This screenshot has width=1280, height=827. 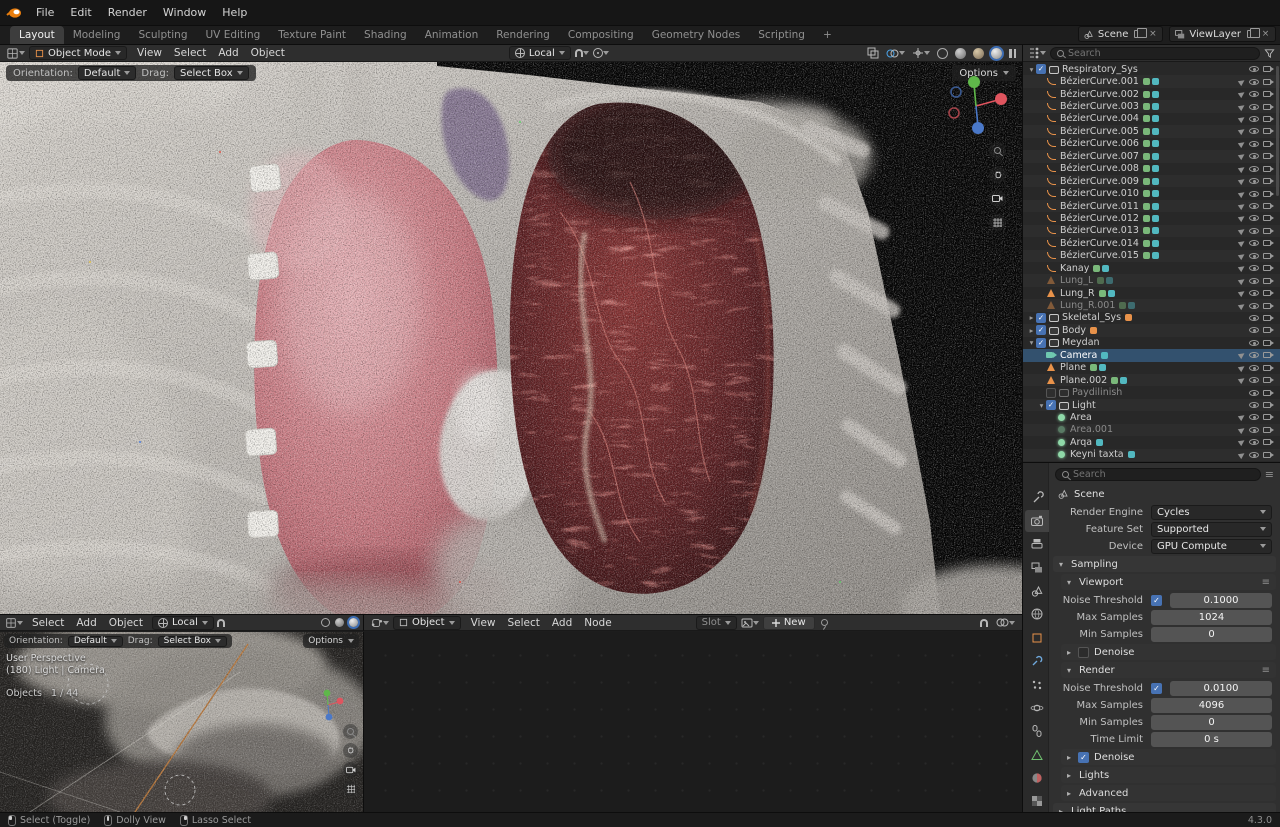 What do you see at coordinates (1221, 688) in the screenshot?
I see `number-field: 0.0100` at bounding box center [1221, 688].